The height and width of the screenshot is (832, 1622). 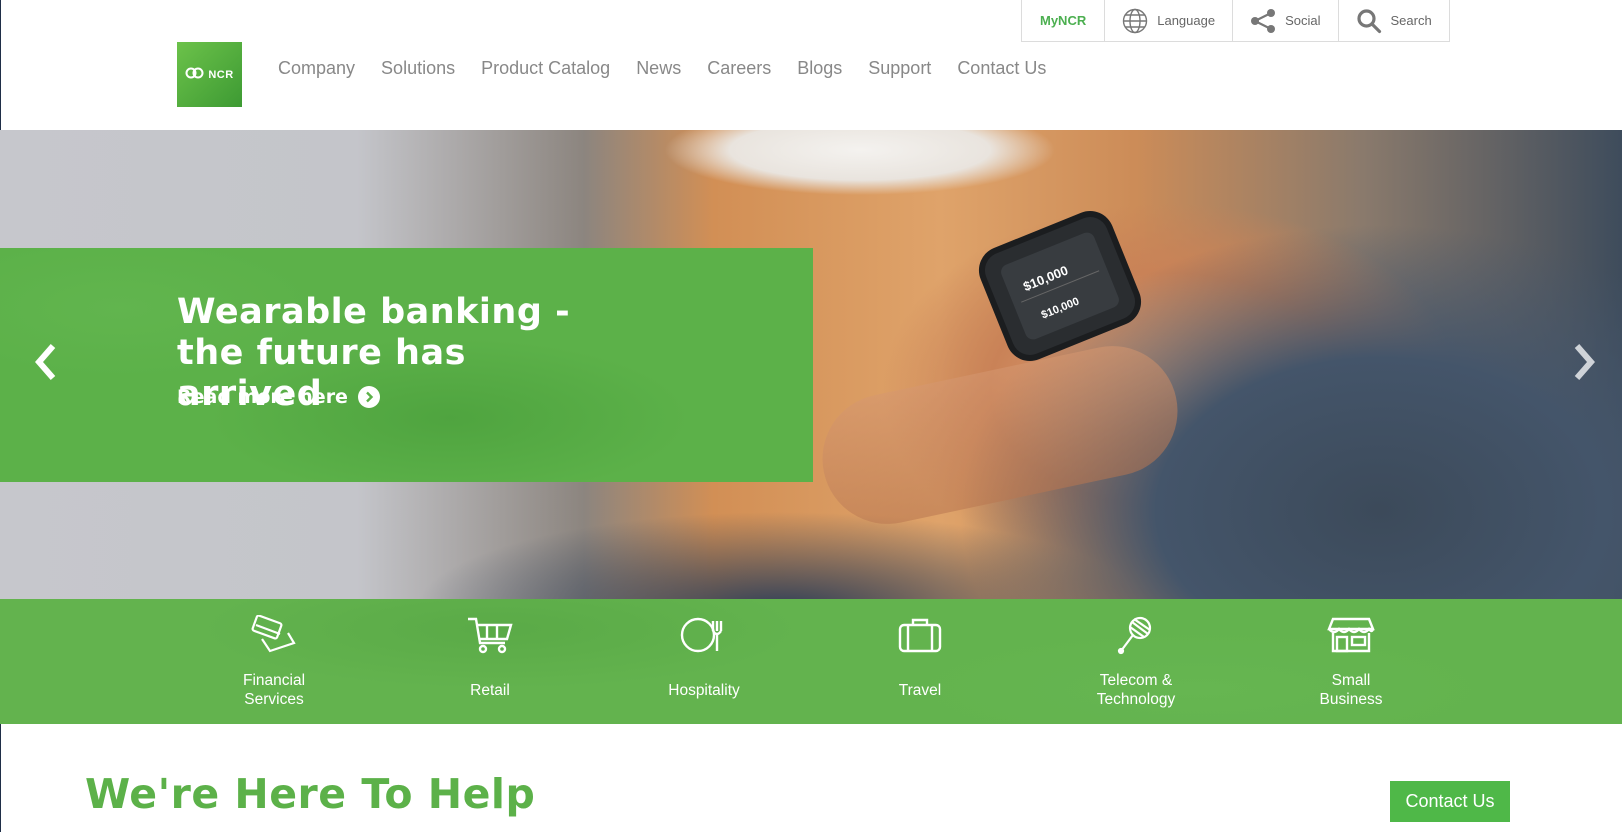 I want to click on myncr-link: MyNCR, so click(x=1064, y=20).